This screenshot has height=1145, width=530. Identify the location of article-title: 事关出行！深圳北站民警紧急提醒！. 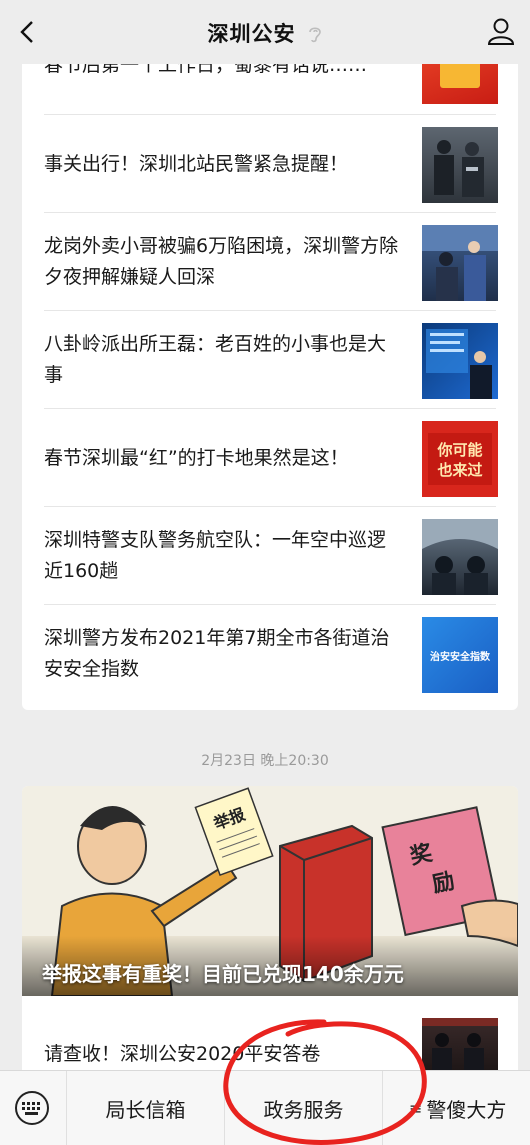
(196, 163).